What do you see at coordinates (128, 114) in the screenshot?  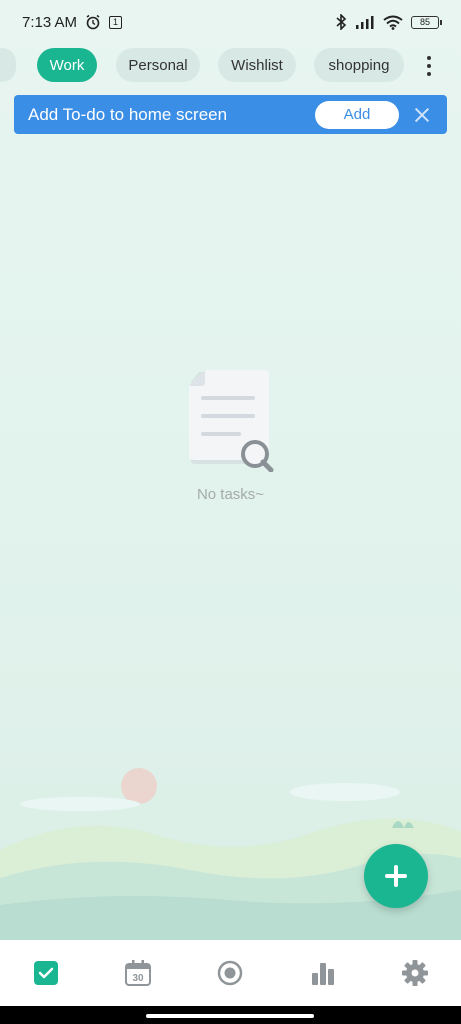 I see `banner-text: Add To-do to home screen` at bounding box center [128, 114].